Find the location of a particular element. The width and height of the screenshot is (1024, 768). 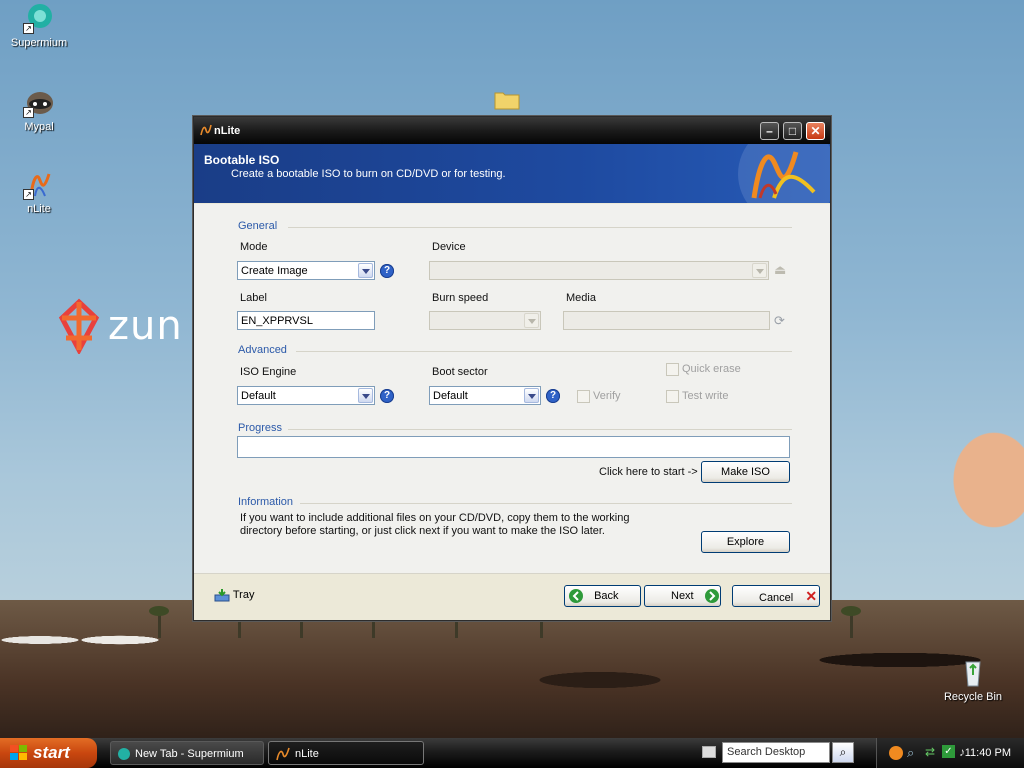

start-label: start is located at coordinates (51, 752).